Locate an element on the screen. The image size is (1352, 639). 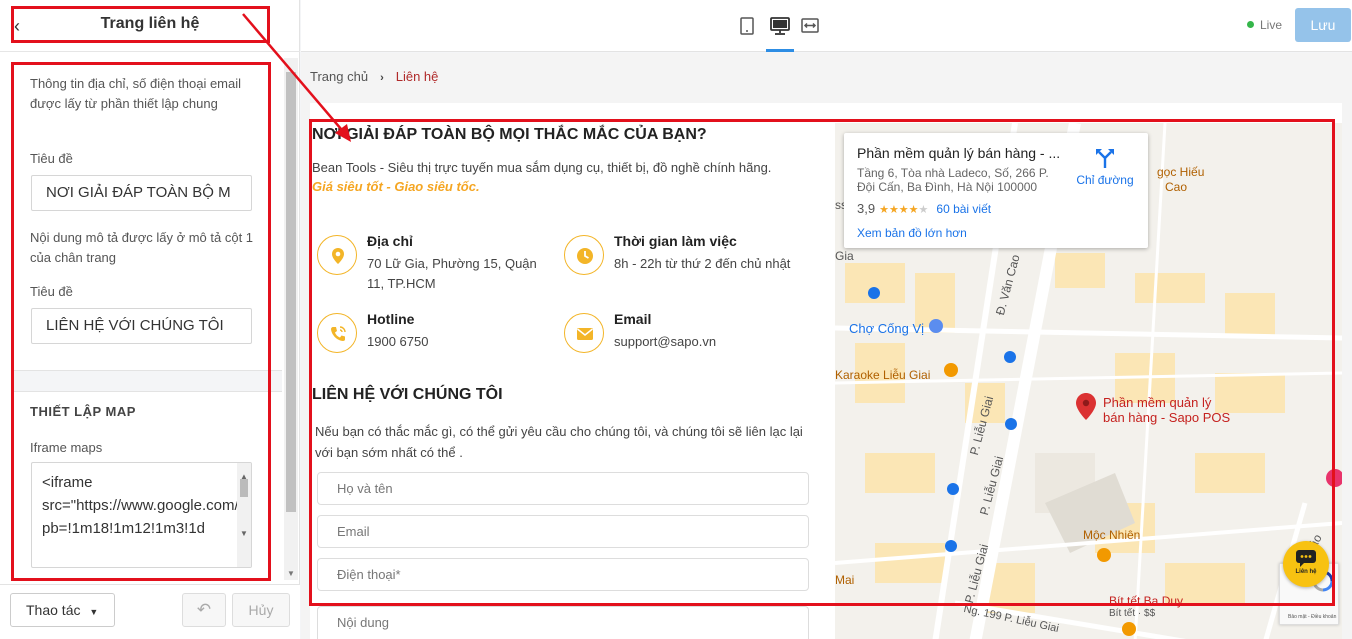
mobile-view-button is located at coordinates (747, 26).